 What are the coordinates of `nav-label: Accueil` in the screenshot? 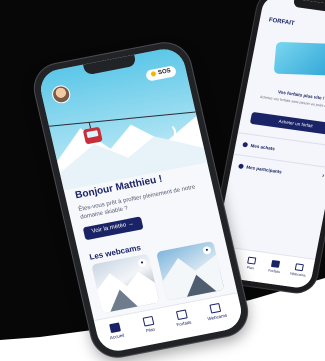 It's located at (117, 336).